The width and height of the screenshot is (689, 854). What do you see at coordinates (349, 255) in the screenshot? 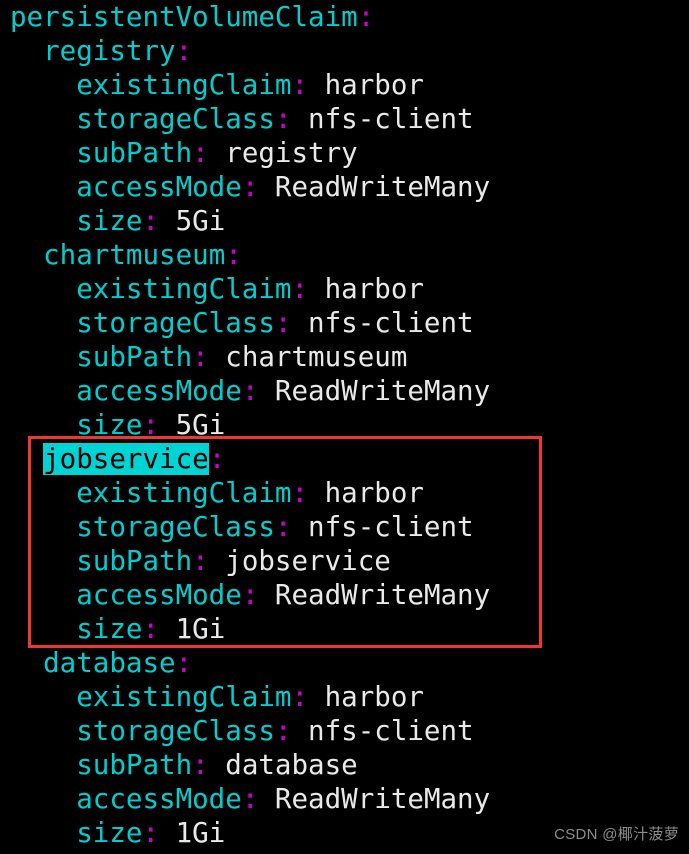
I see `code-line: chartmuseum:` at bounding box center [349, 255].